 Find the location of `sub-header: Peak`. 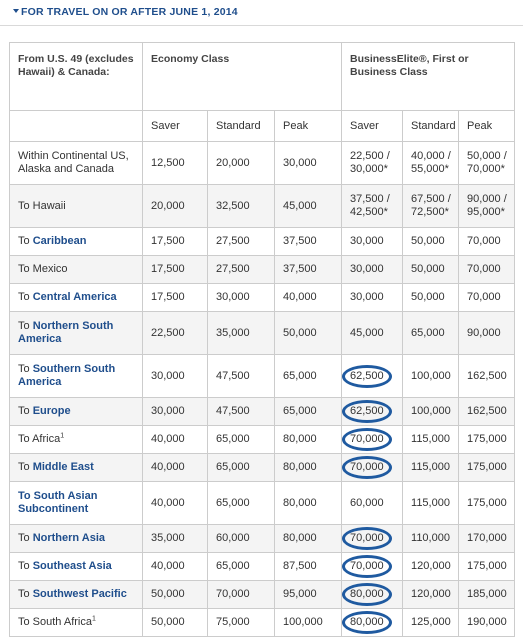

sub-header: Peak is located at coordinates (487, 126).